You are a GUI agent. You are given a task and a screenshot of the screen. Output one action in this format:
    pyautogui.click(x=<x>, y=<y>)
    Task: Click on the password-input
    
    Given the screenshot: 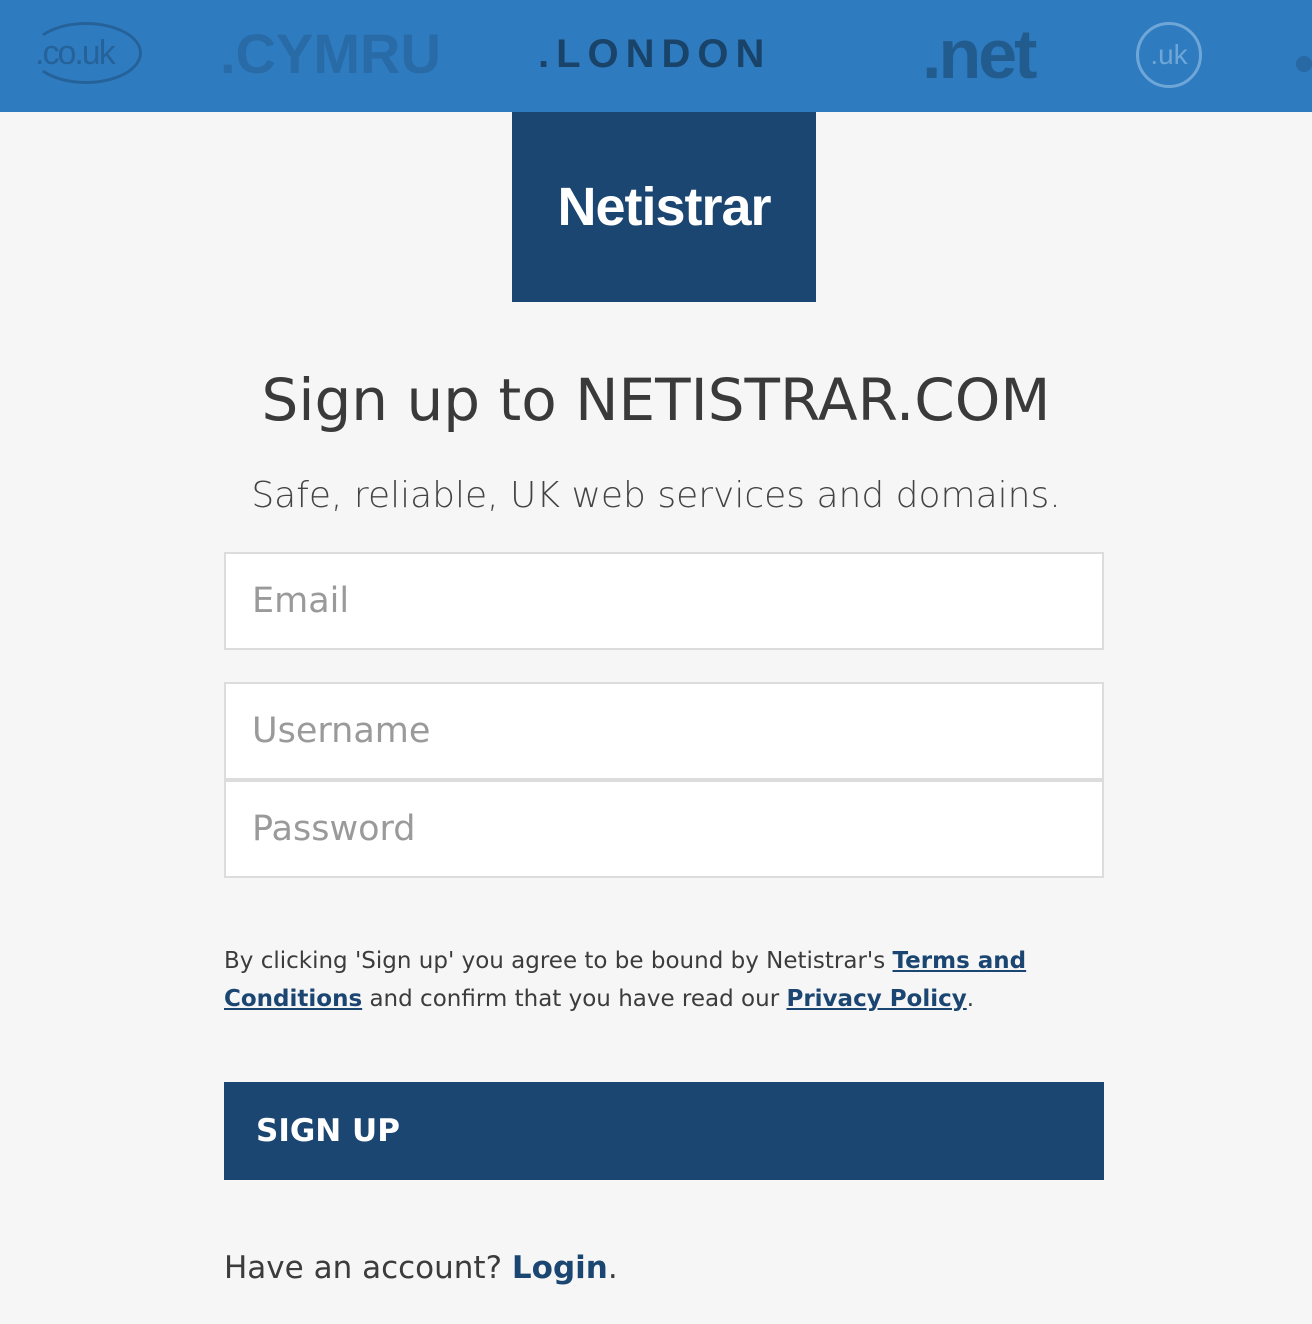 What is the action you would take?
    pyautogui.click(x=664, y=829)
    